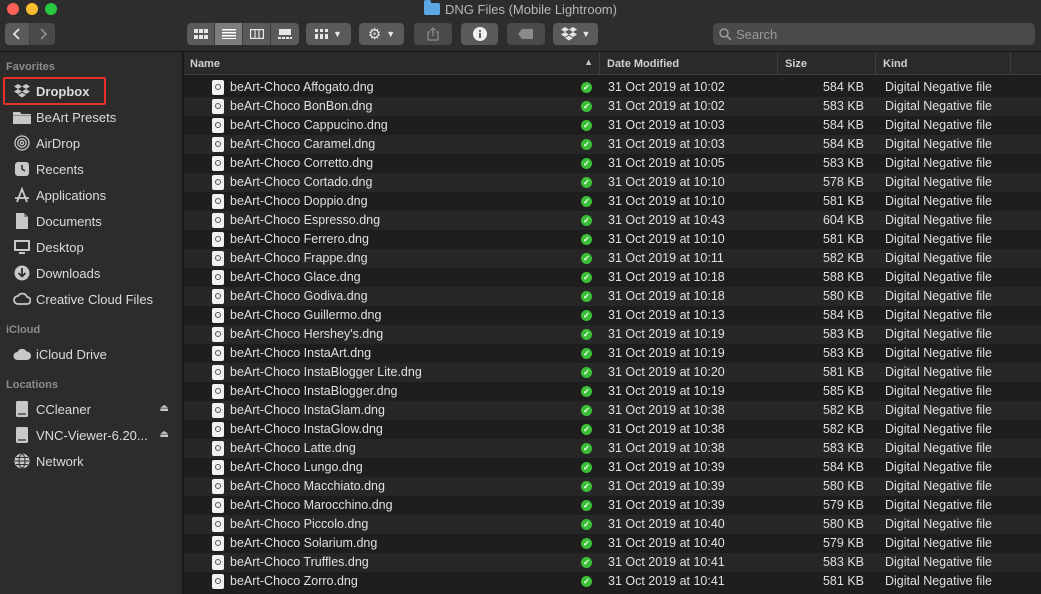 This screenshot has height=594, width=1041. I want to click on sidebar-item-label: Creative Cloud Files, so click(95, 299).